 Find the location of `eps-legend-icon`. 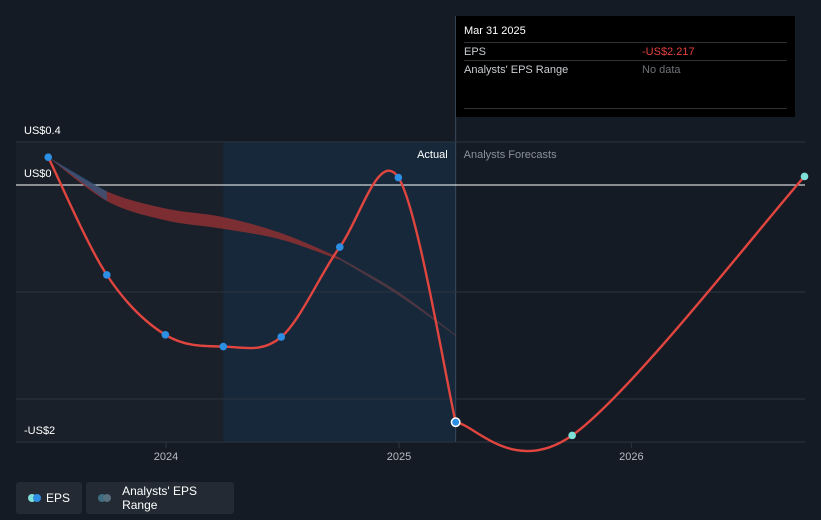

eps-legend-icon is located at coordinates (34, 498).